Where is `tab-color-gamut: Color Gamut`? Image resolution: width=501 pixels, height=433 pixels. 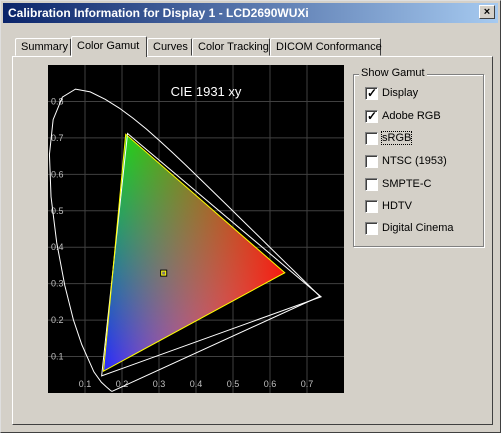 tab-color-gamut: Color Gamut is located at coordinates (109, 46).